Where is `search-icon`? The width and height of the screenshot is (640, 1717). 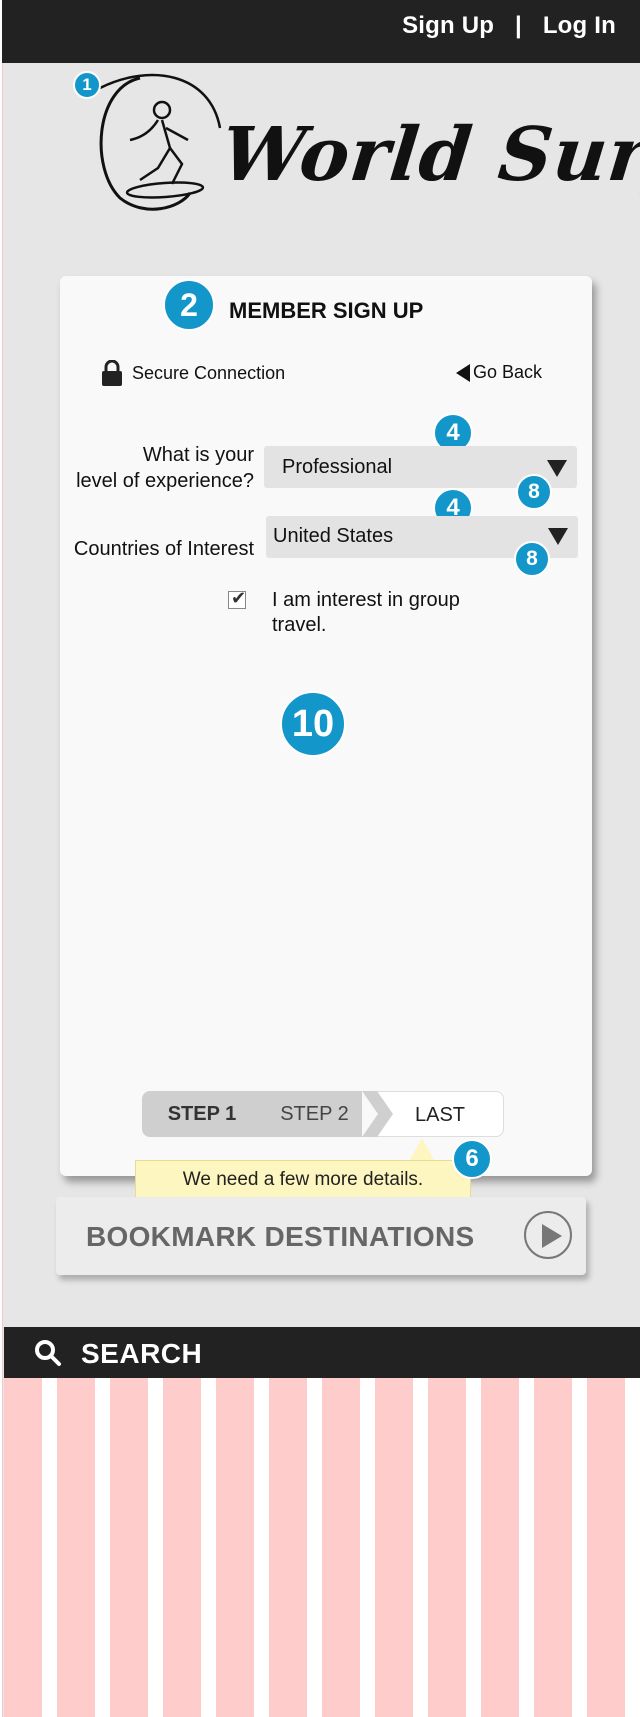
search-icon is located at coordinates (48, 1353).